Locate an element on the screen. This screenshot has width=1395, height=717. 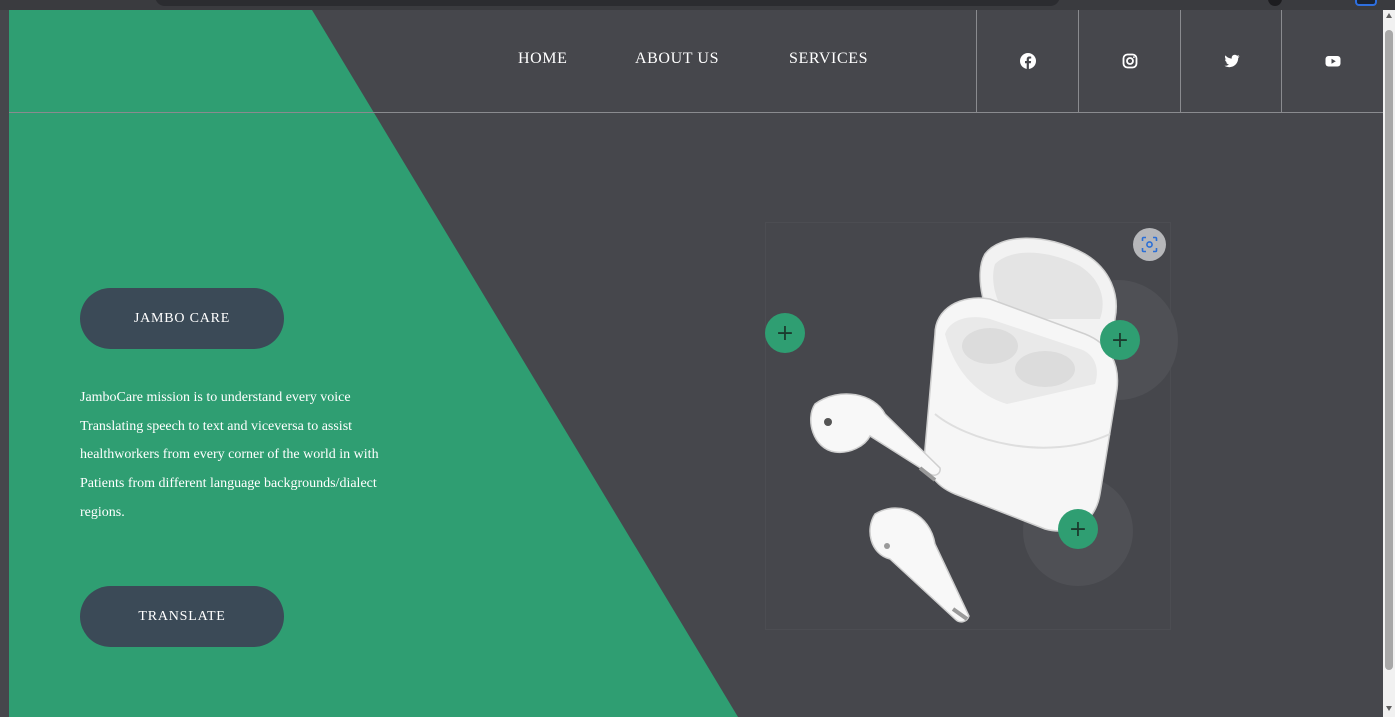
browser-toolbar is located at coordinates (697, 5).